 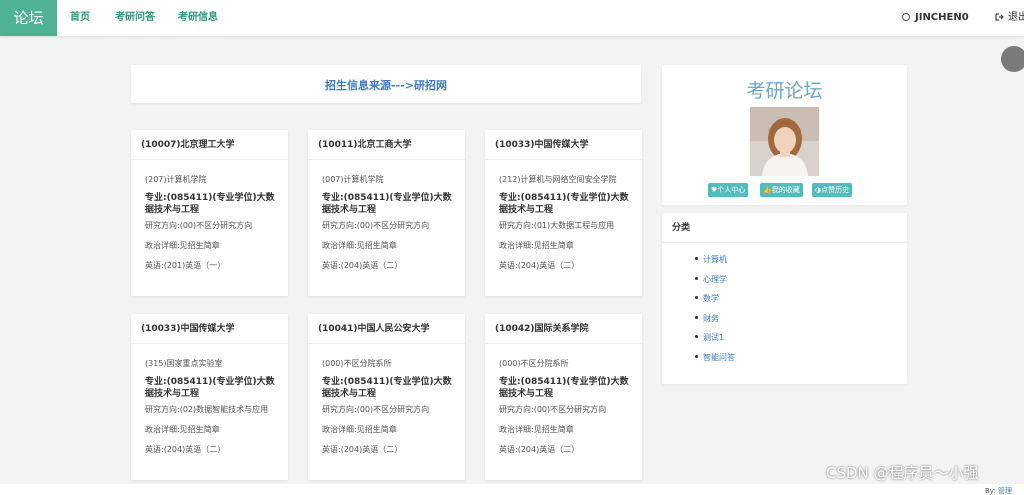 I want to click on category-item: 心理学, so click(x=715, y=284).